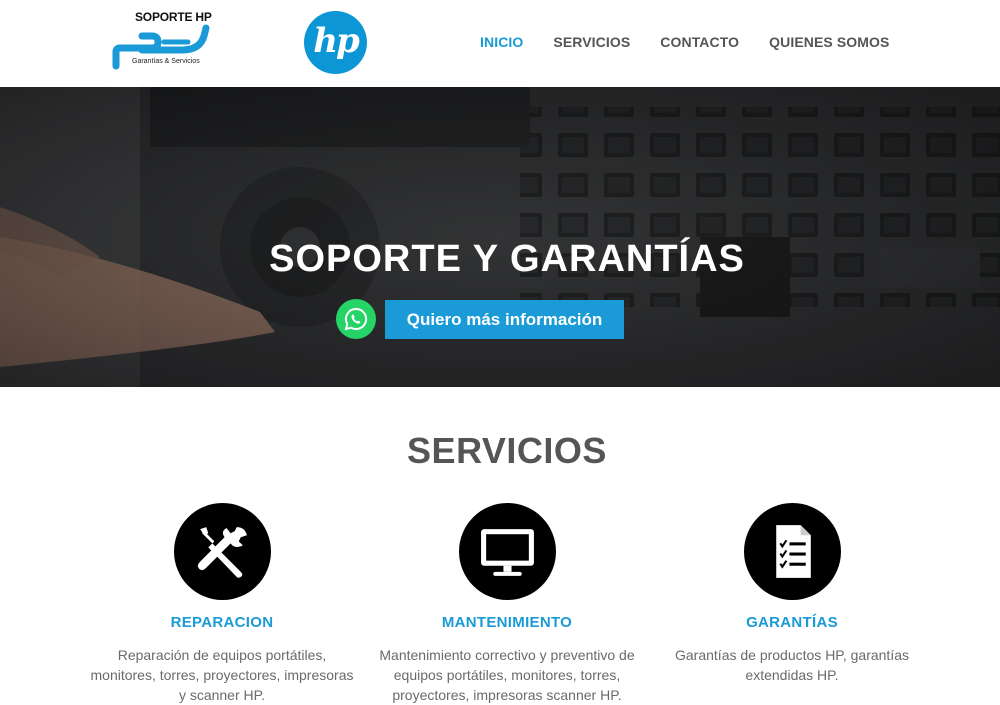  I want to click on tools-icon, so click(222, 551).